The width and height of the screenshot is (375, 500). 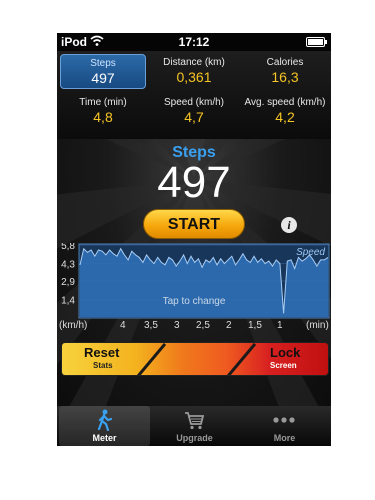 I want to click on status-bar: iPod 17:12, so click(x=194, y=42).